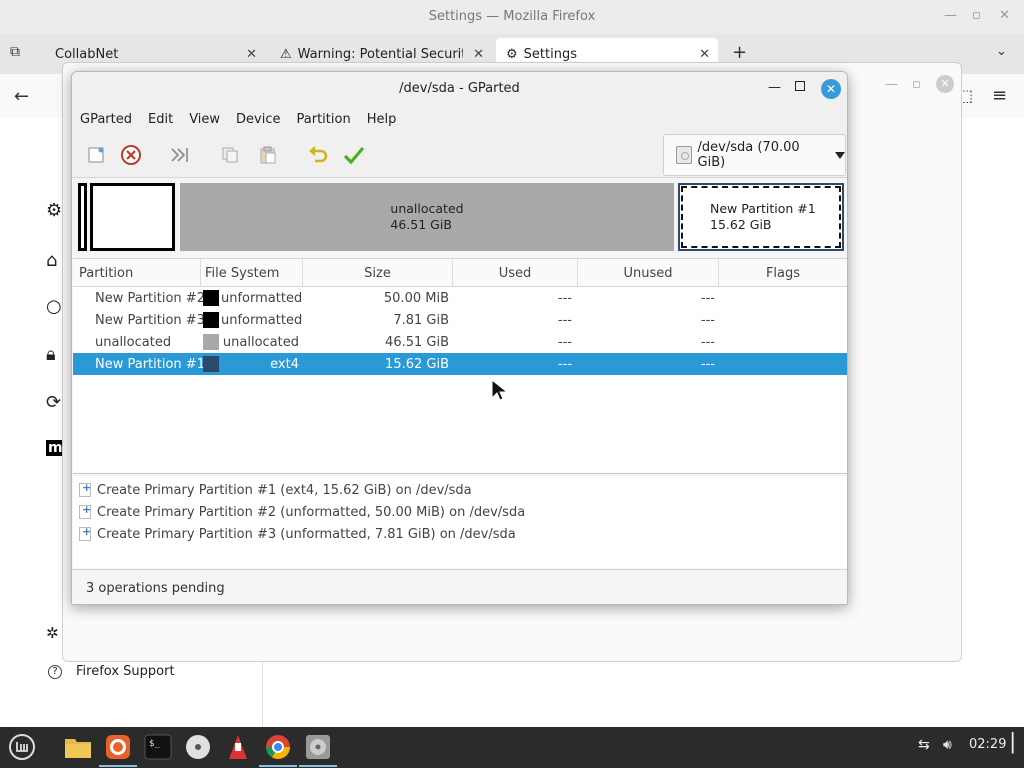  Describe the element at coordinates (947, 745) in the screenshot. I see `volume-icon: 🔊︎` at that location.